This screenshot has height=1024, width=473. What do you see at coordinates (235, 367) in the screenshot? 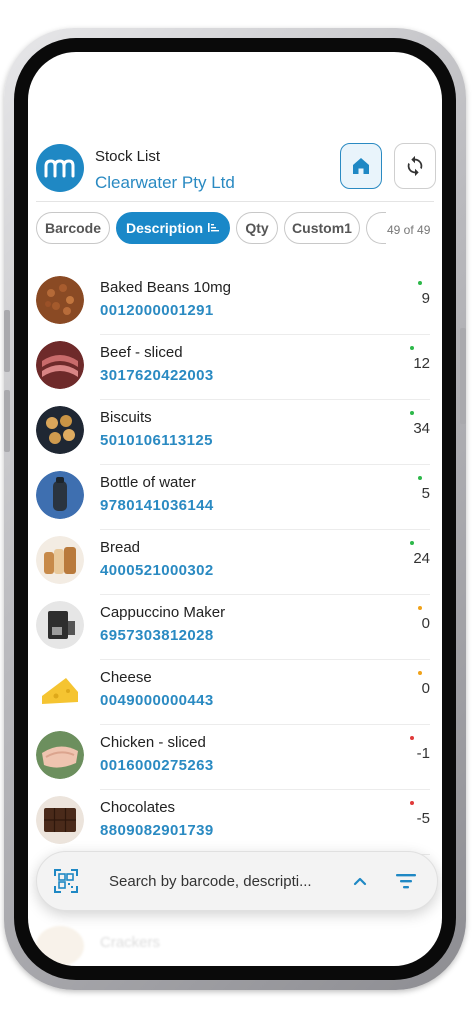
I see `list-item: Beef - sliced 3017620422003 12` at bounding box center [235, 367].